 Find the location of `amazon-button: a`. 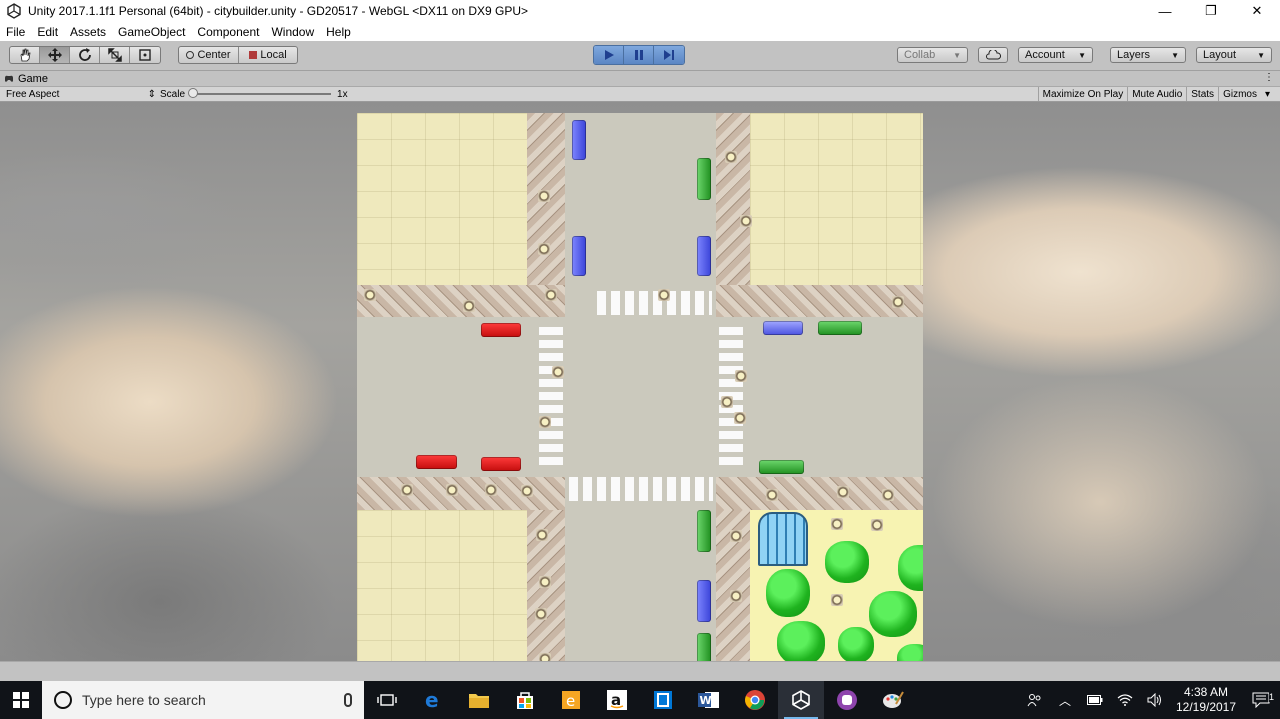

amazon-button: a is located at coordinates (617, 700).